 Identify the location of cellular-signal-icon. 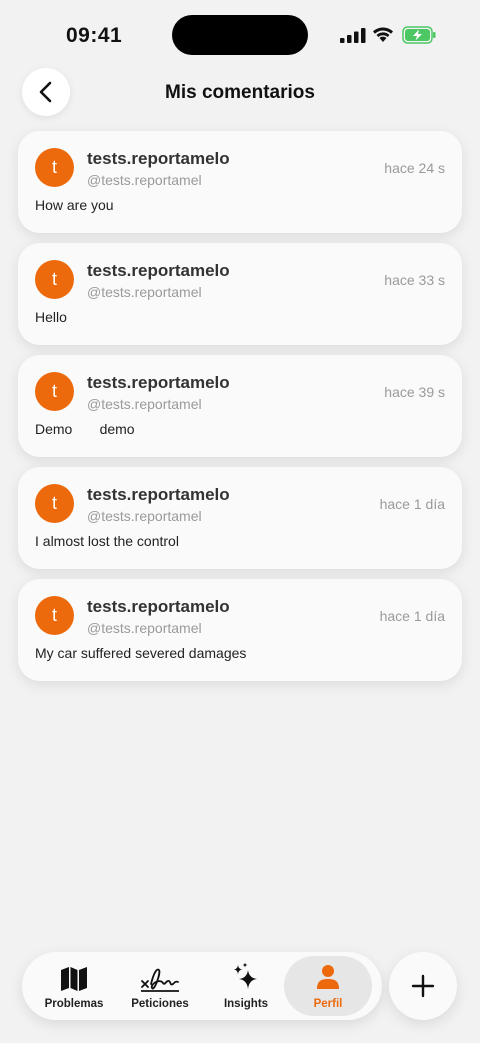
(353, 35).